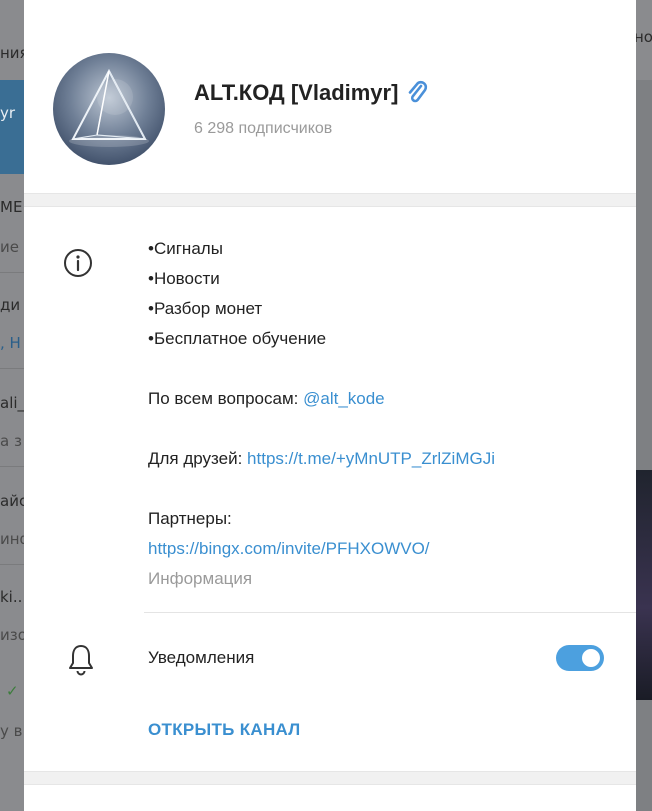 Image resolution: width=652 pixels, height=811 pixels. What do you see at coordinates (8, 113) in the screenshot?
I see `background-text: yr` at bounding box center [8, 113].